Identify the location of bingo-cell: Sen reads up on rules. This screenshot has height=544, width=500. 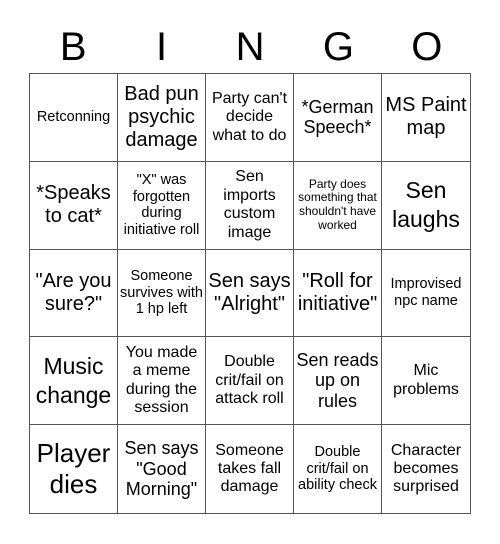
(338, 381).